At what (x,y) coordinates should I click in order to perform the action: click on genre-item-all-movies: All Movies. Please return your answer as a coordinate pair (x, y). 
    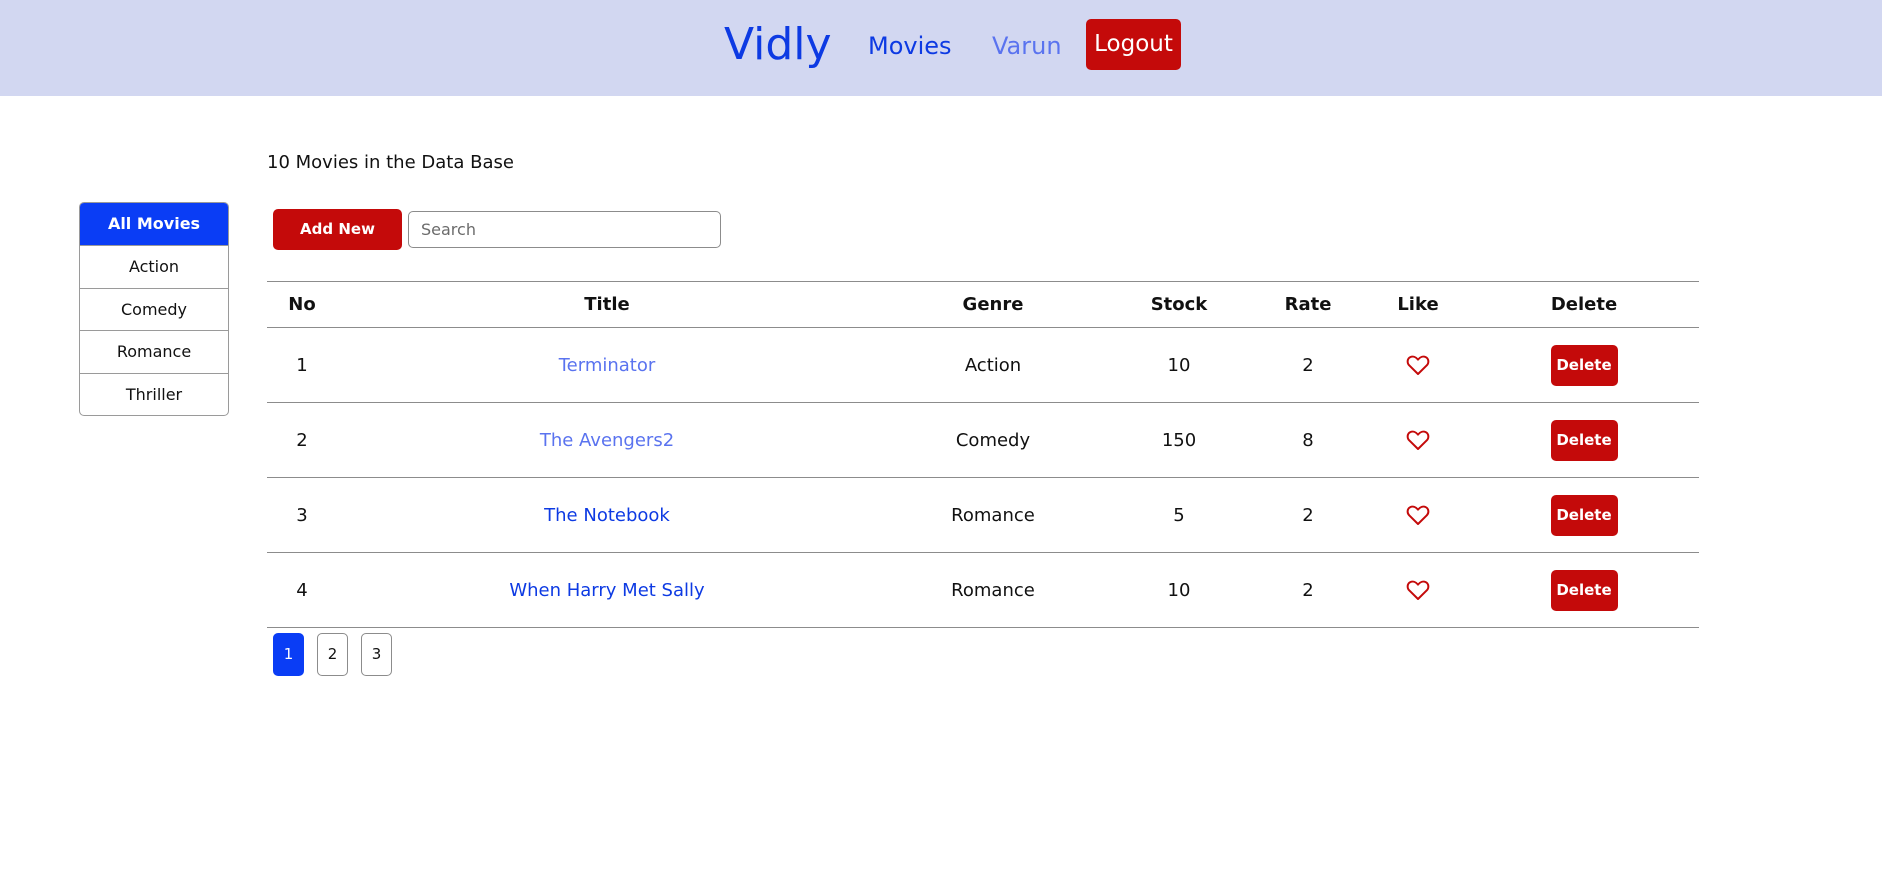
    Looking at the image, I should click on (154, 224).